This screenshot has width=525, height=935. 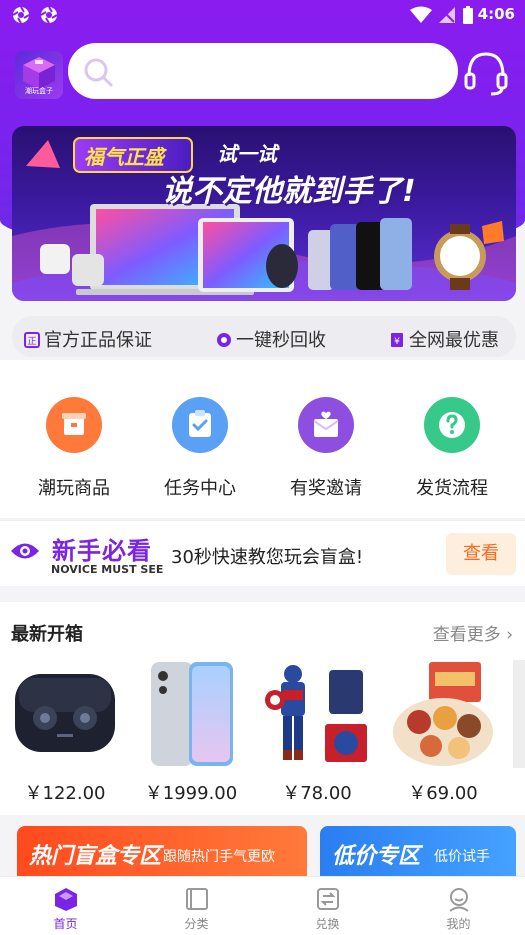 I want to click on guarantee-item: 一键秒回收, so click(x=271, y=339).